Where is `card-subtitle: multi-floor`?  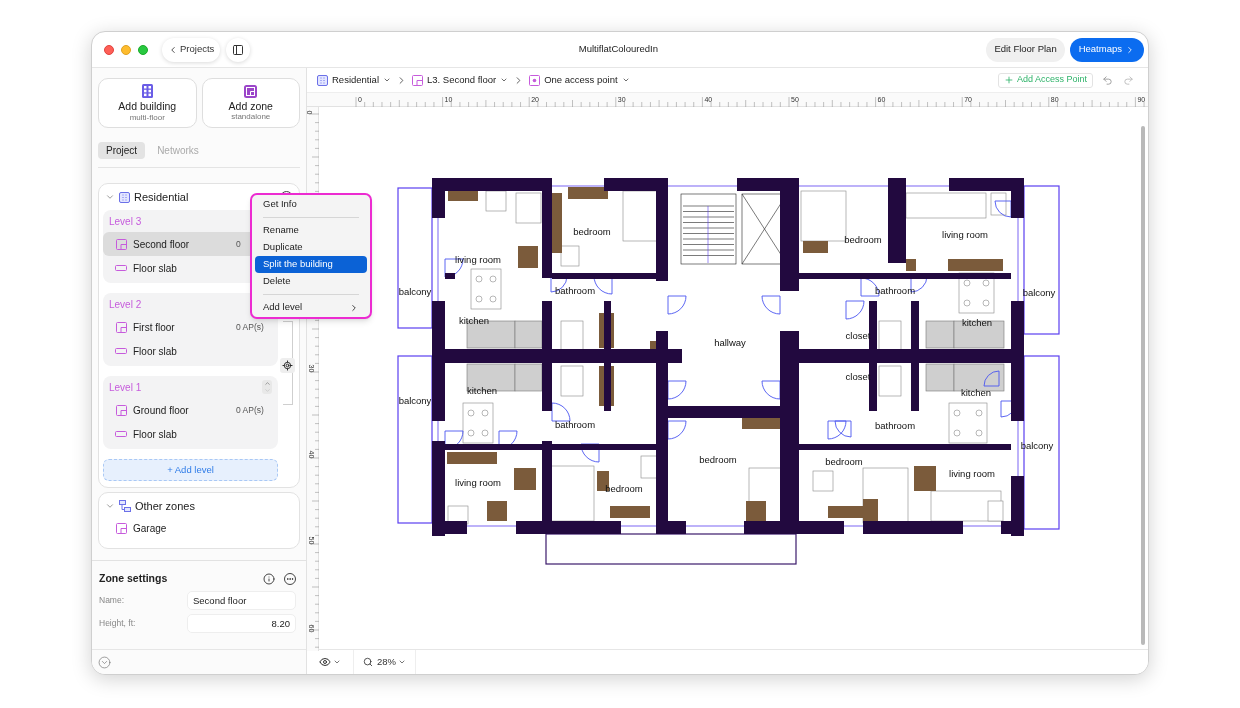 card-subtitle: multi-floor is located at coordinates (147, 117).